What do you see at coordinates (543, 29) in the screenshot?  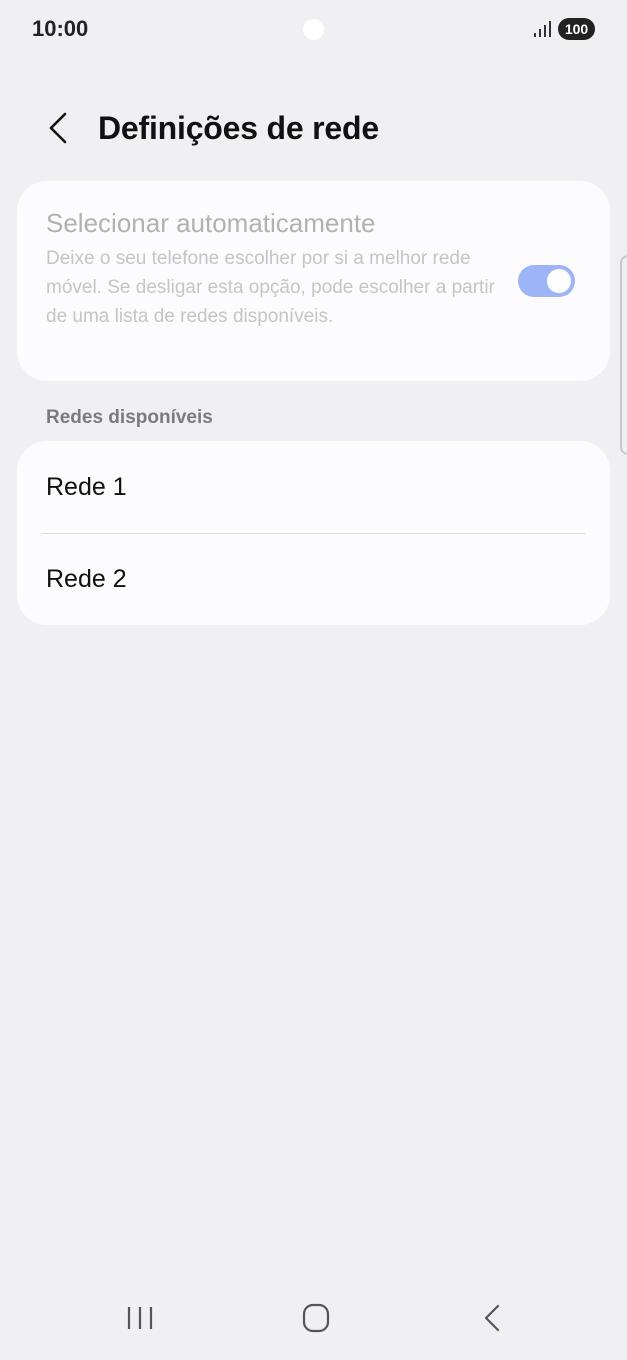 I see `signal-icon` at bounding box center [543, 29].